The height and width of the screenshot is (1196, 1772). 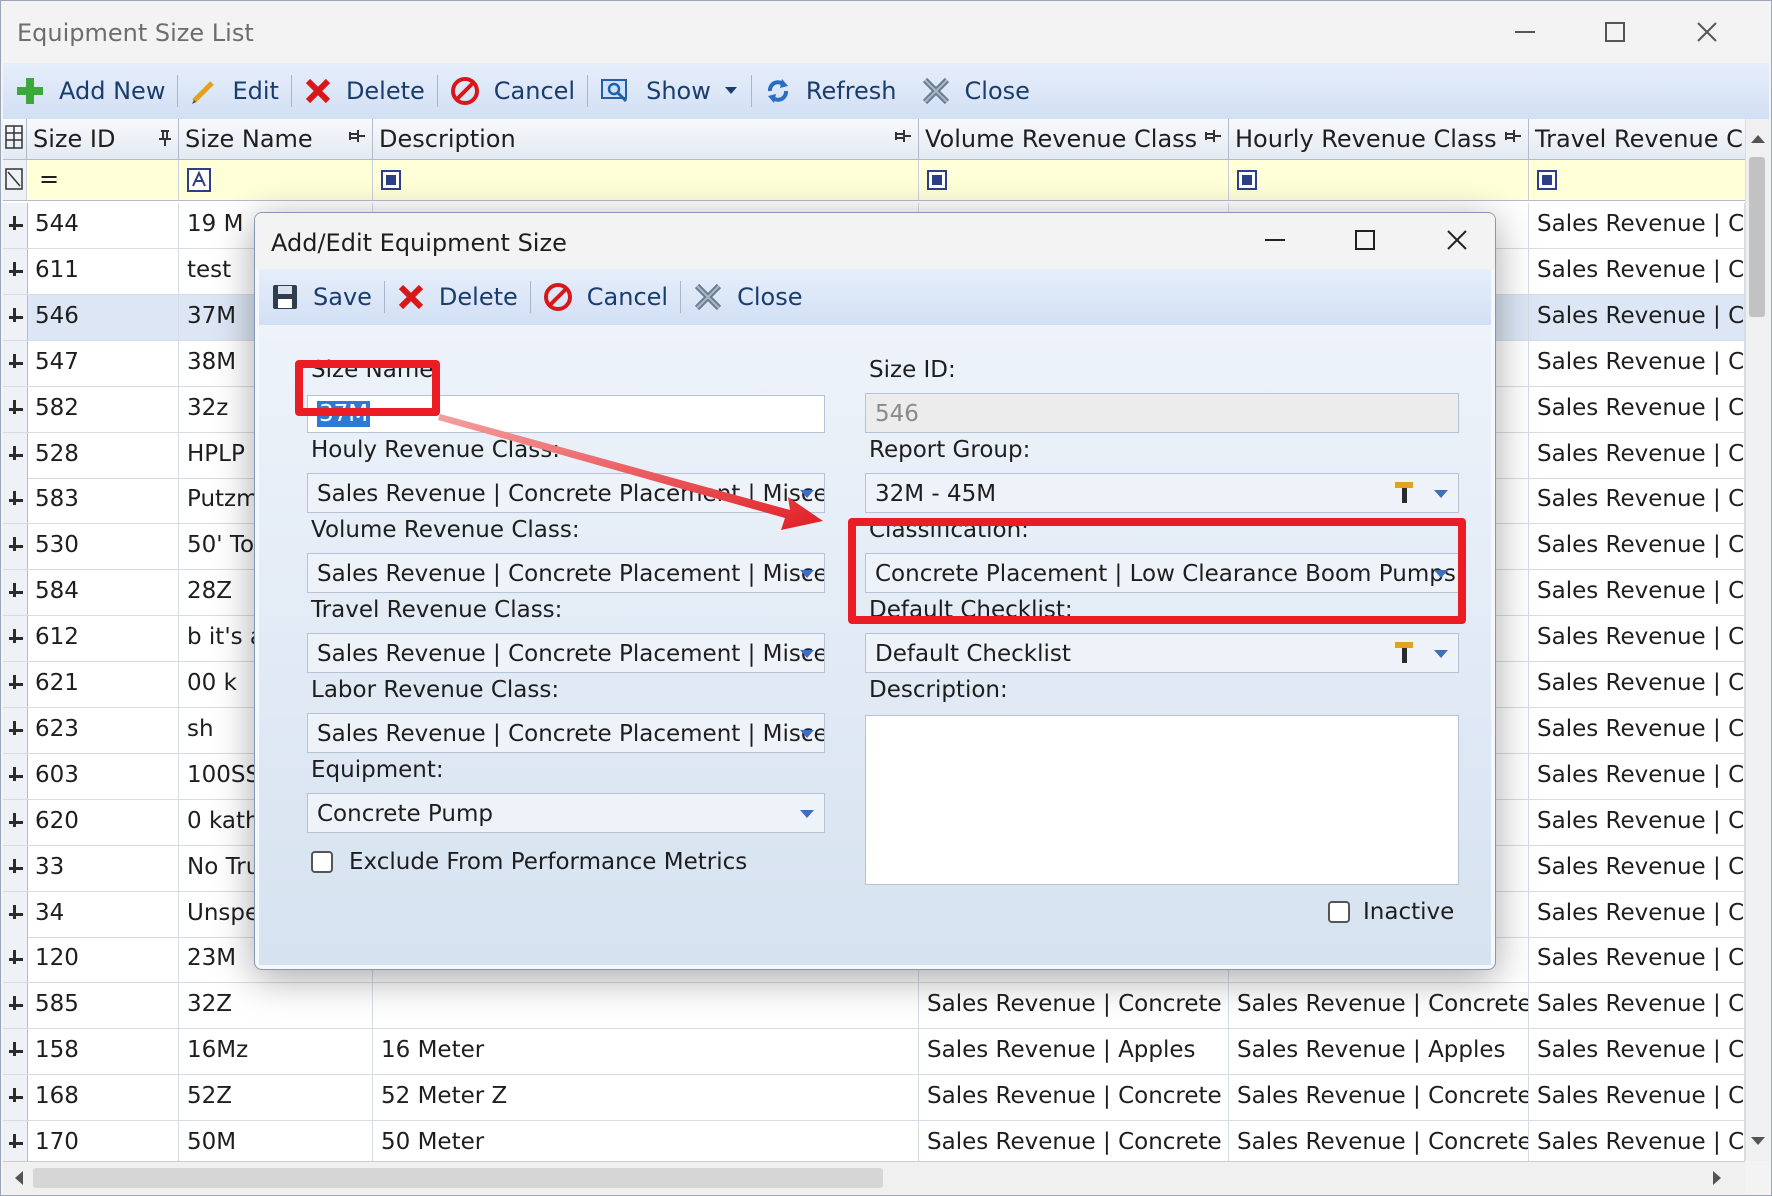 I want to click on annotation-arrow, so click(x=630, y=472).